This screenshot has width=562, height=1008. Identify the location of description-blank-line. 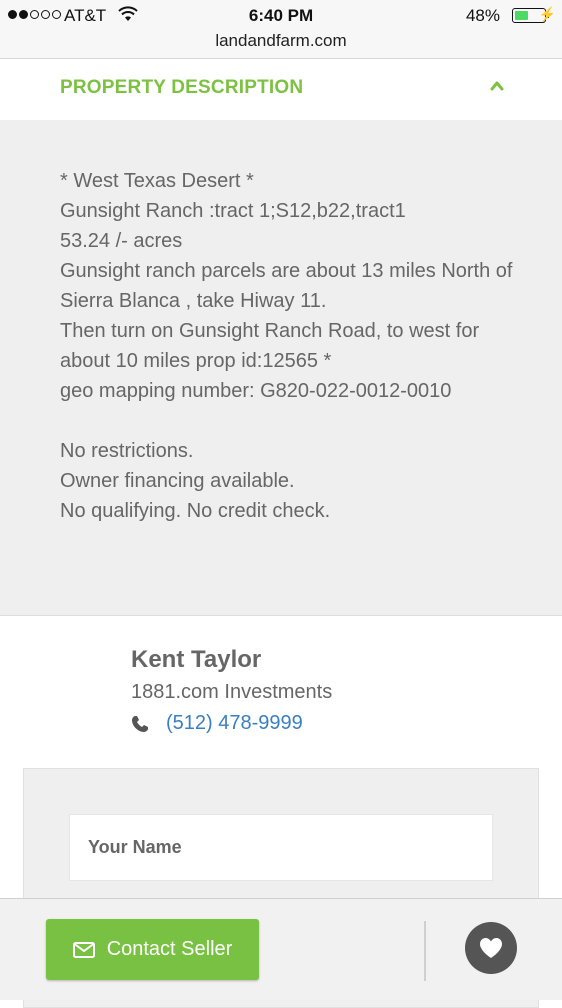
(295, 421).